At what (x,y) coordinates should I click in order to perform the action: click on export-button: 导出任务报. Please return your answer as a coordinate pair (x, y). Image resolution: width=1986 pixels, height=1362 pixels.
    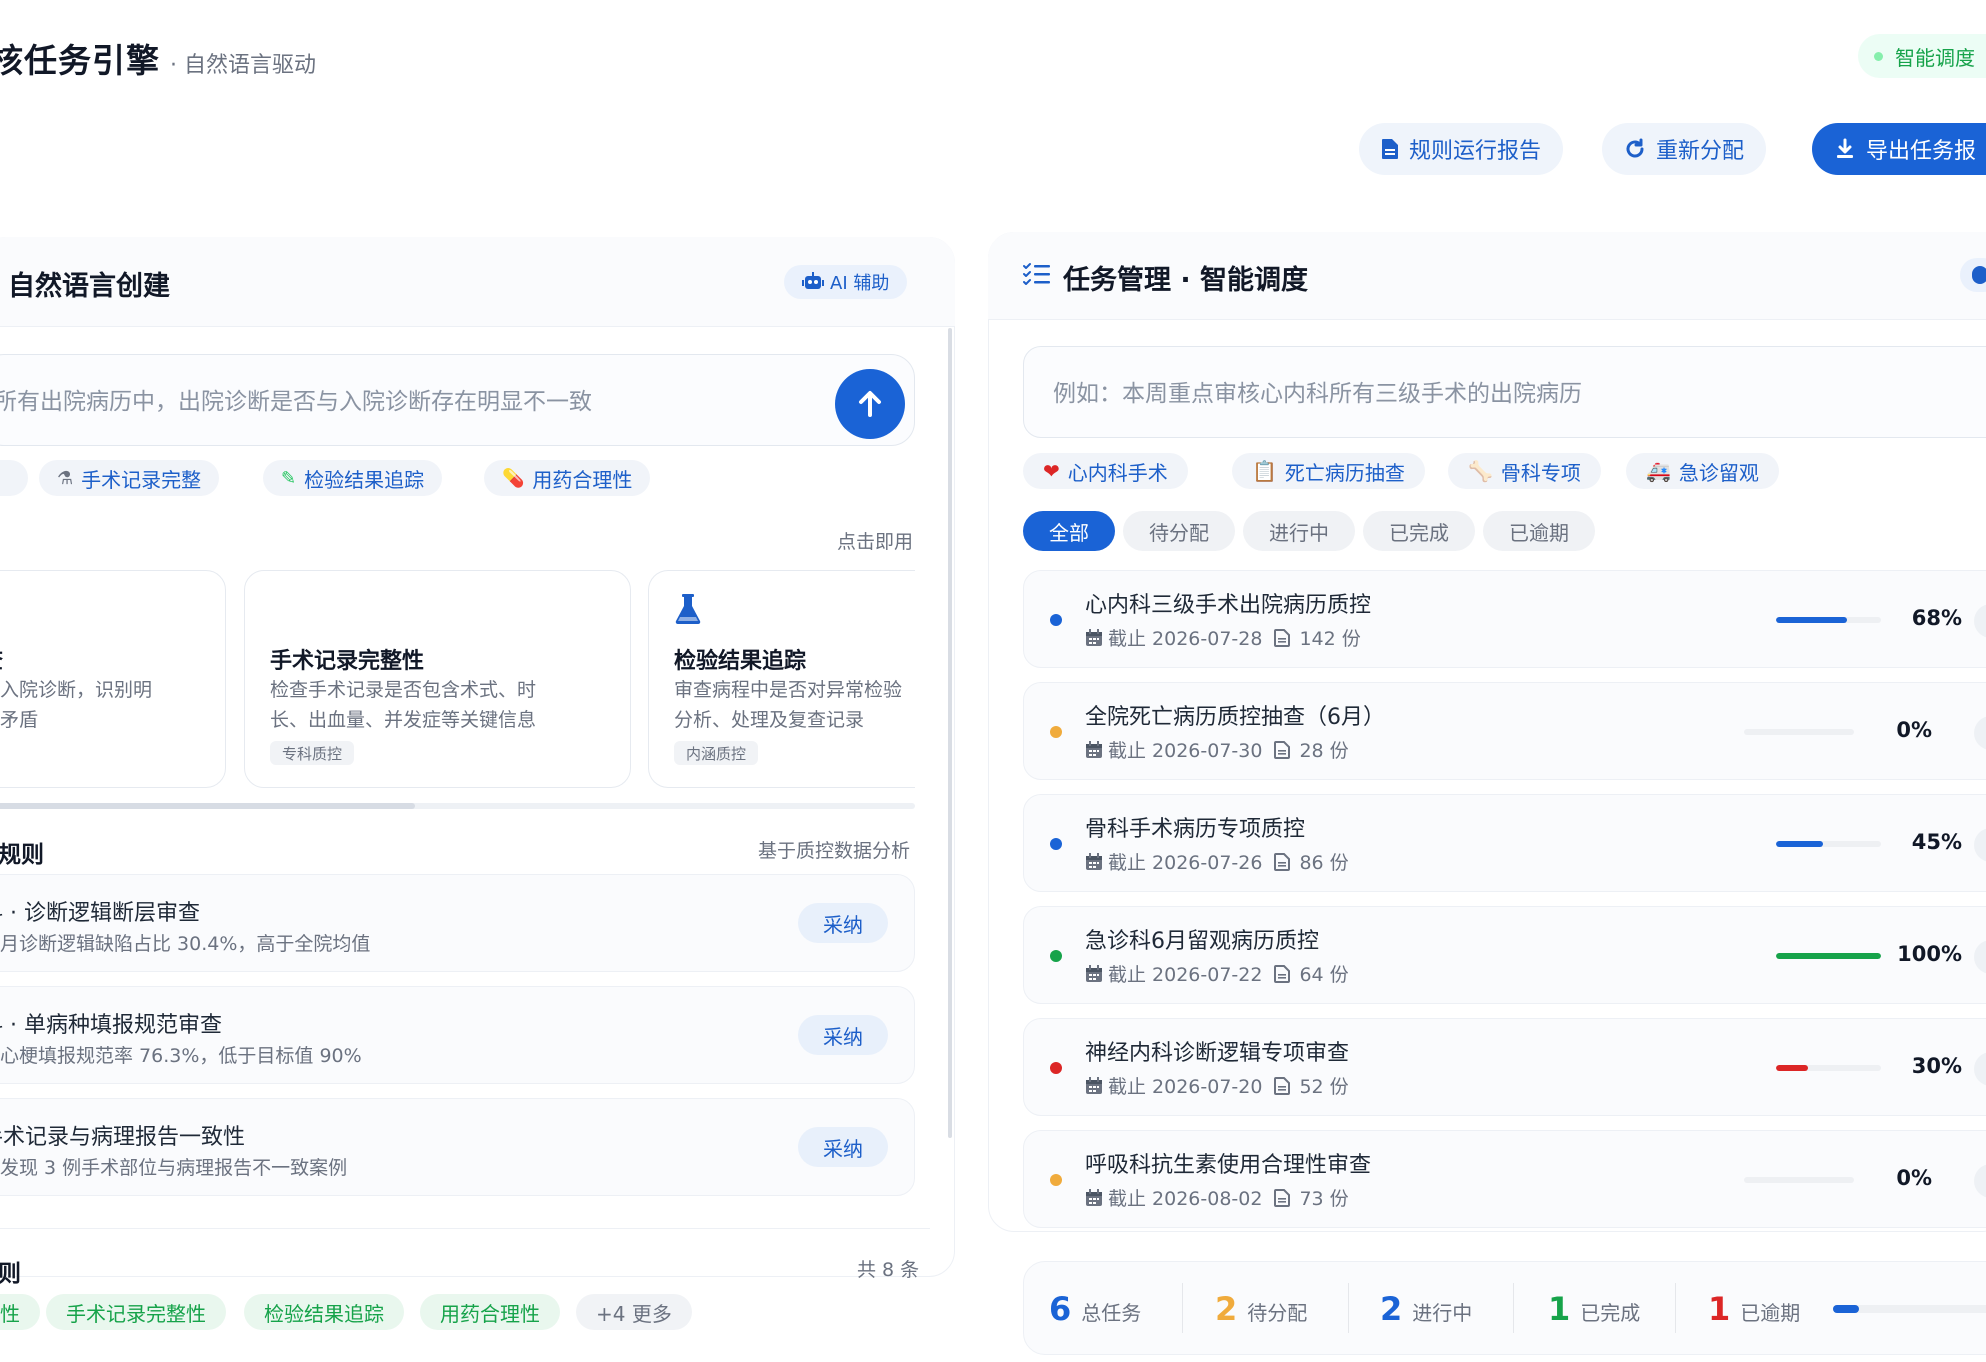
    Looking at the image, I should click on (1899, 149).